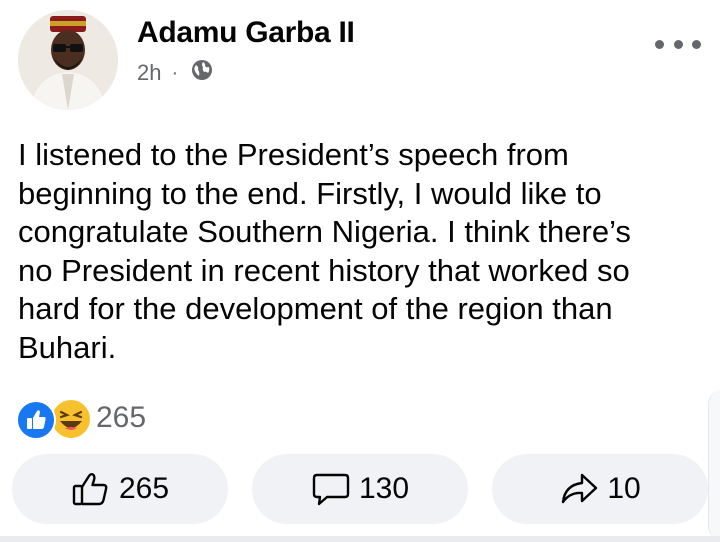 The height and width of the screenshot is (542, 720). Describe the element at coordinates (360, 539) in the screenshot. I see `post-divider` at that location.